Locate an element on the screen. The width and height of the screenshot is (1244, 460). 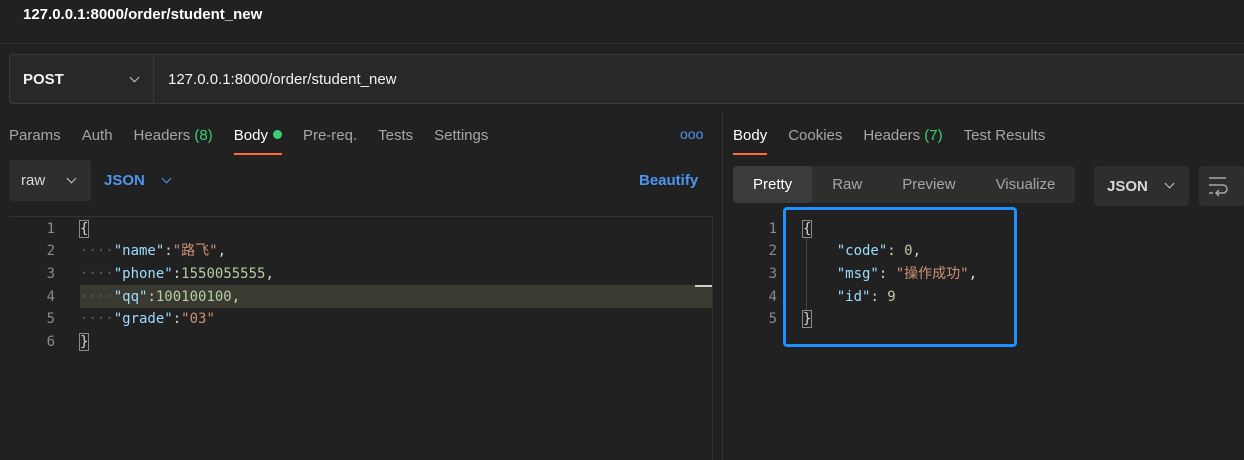
tab-params: Params is located at coordinates (35, 140).